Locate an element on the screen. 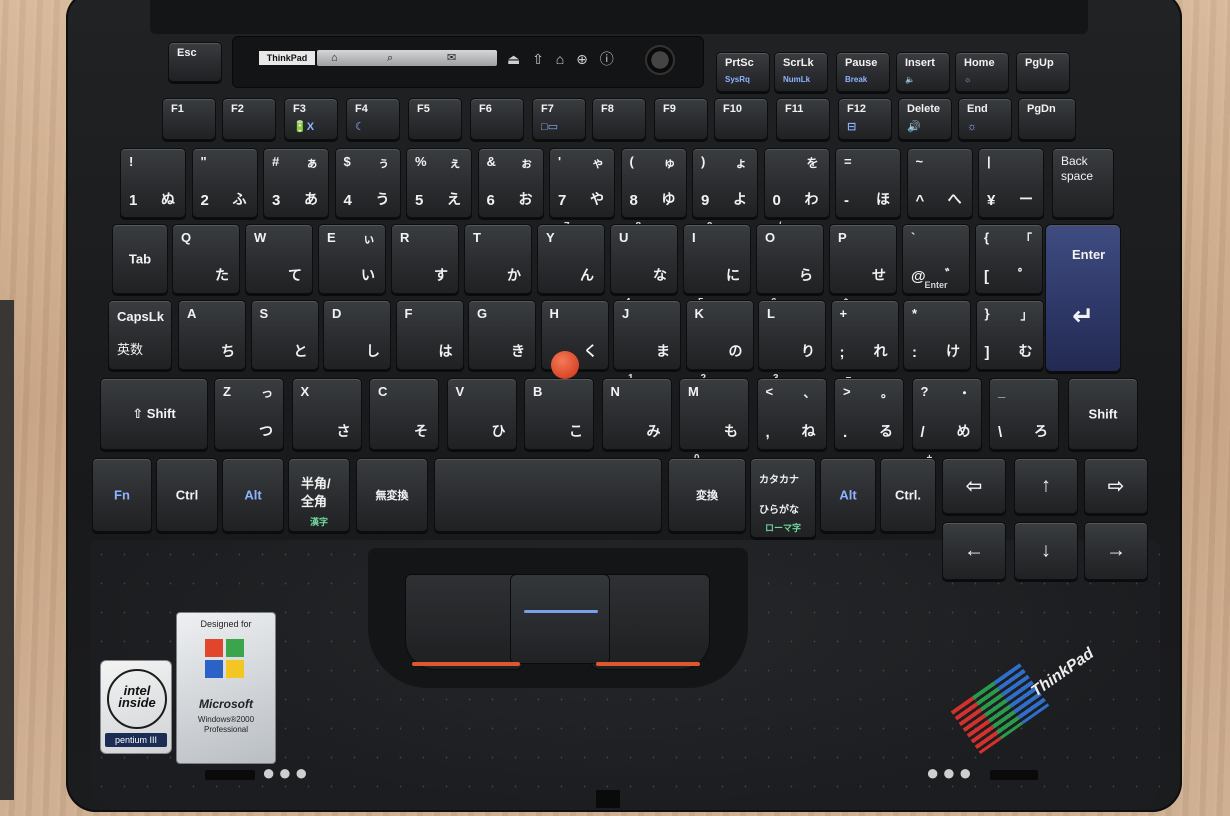 This screenshot has width=1230, height=816. key-num-5: % ぇ 5 え is located at coordinates (439, 183).